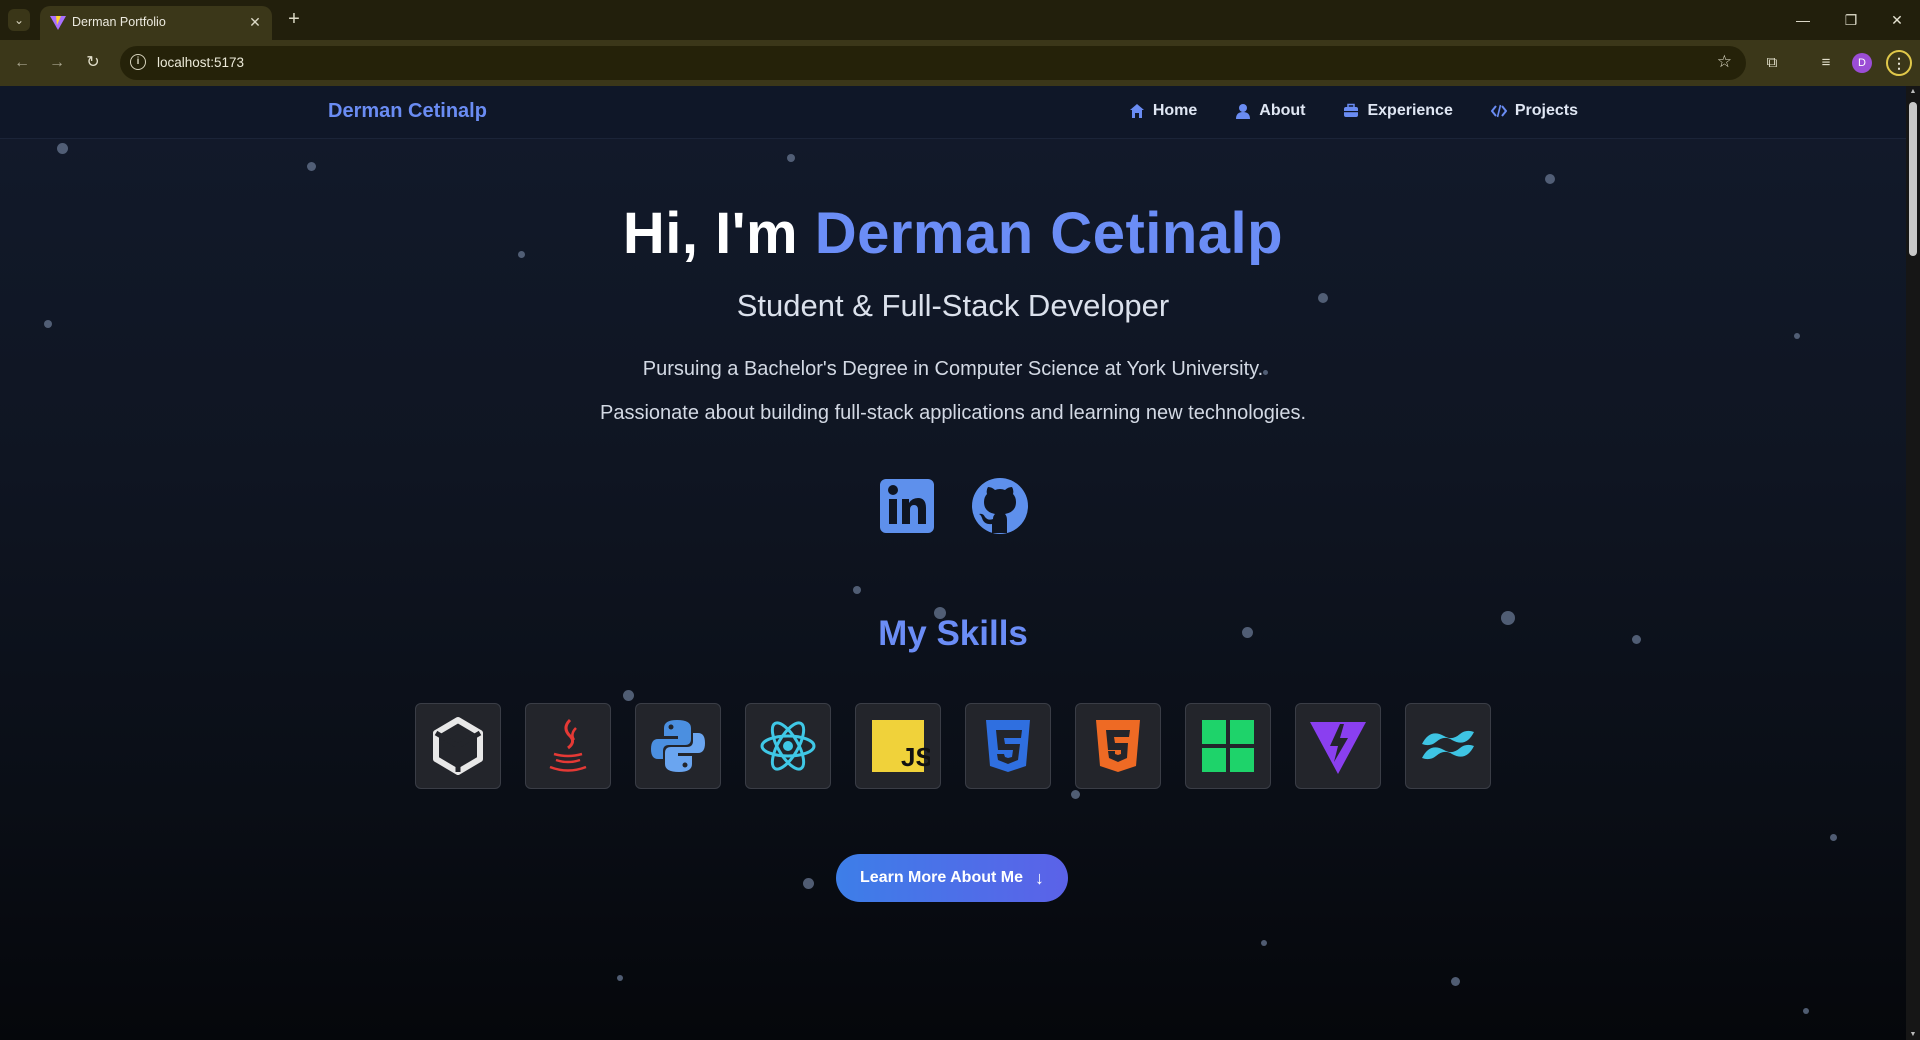 Image resolution: width=1920 pixels, height=1040 pixels. What do you see at coordinates (915, 757) in the screenshot?
I see `js-label: JS` at bounding box center [915, 757].